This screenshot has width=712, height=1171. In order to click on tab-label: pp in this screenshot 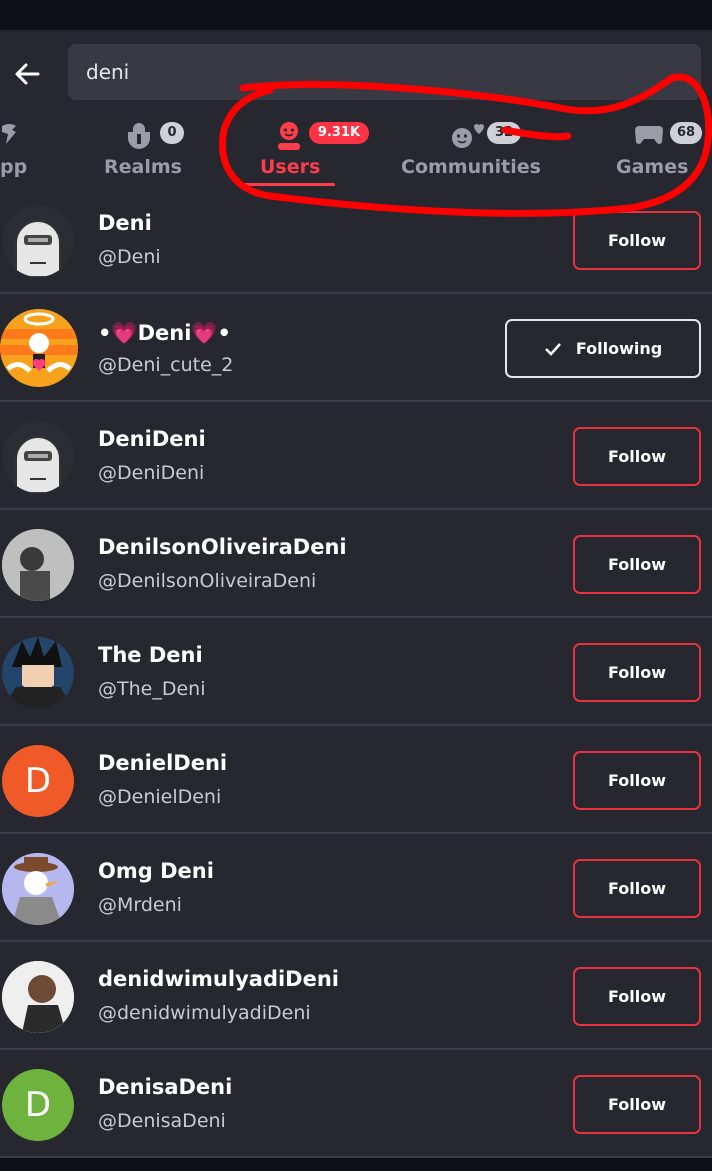, I will do `click(14, 167)`.